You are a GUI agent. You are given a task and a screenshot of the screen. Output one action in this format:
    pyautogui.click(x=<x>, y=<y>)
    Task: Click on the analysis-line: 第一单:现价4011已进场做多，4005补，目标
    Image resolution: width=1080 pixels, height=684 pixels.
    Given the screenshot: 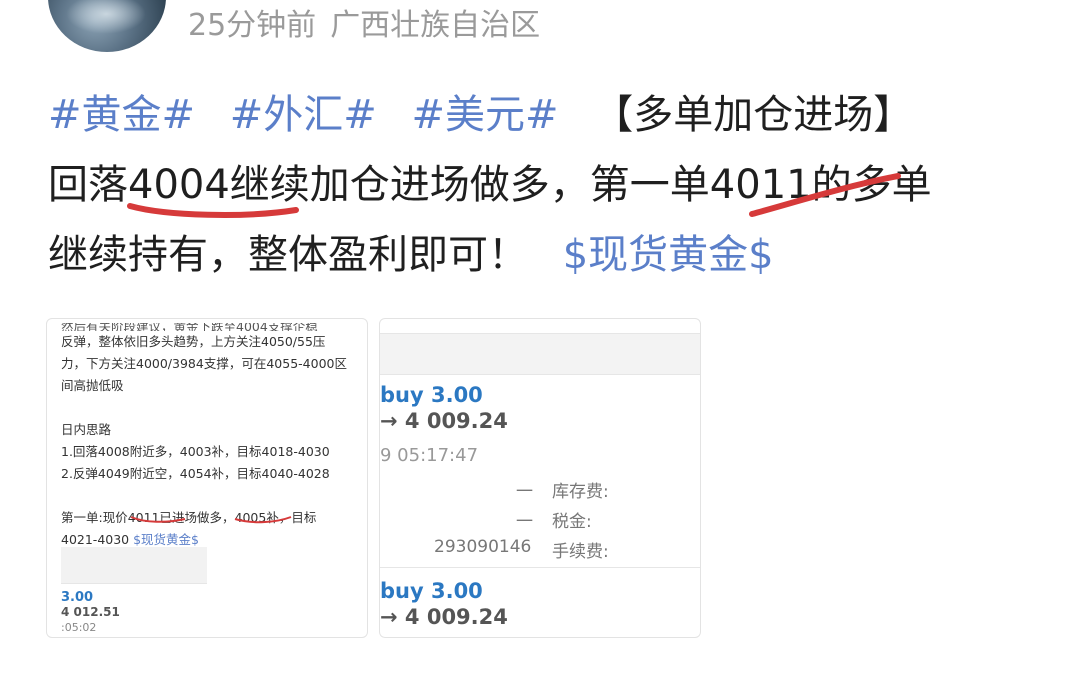 What is the action you would take?
    pyautogui.click(x=189, y=517)
    